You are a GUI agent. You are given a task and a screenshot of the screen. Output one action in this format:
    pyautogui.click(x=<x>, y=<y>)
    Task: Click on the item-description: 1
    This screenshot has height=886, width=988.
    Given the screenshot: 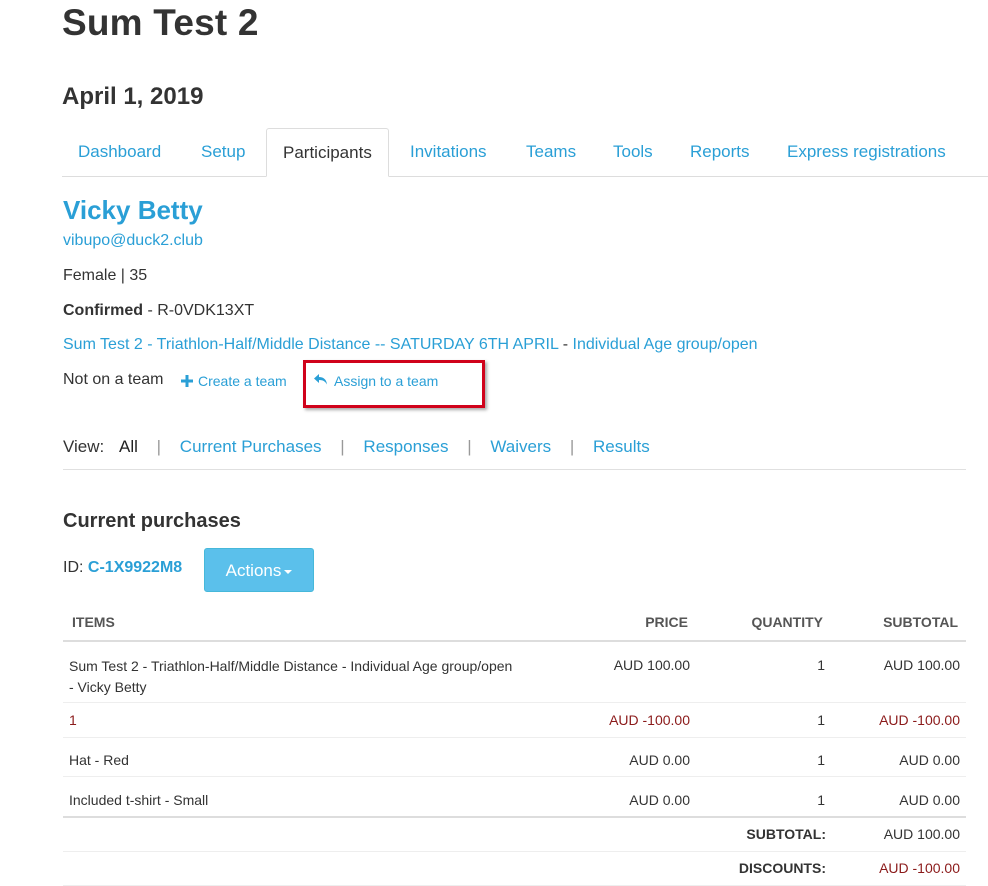 What is the action you would take?
    pyautogui.click(x=73, y=720)
    